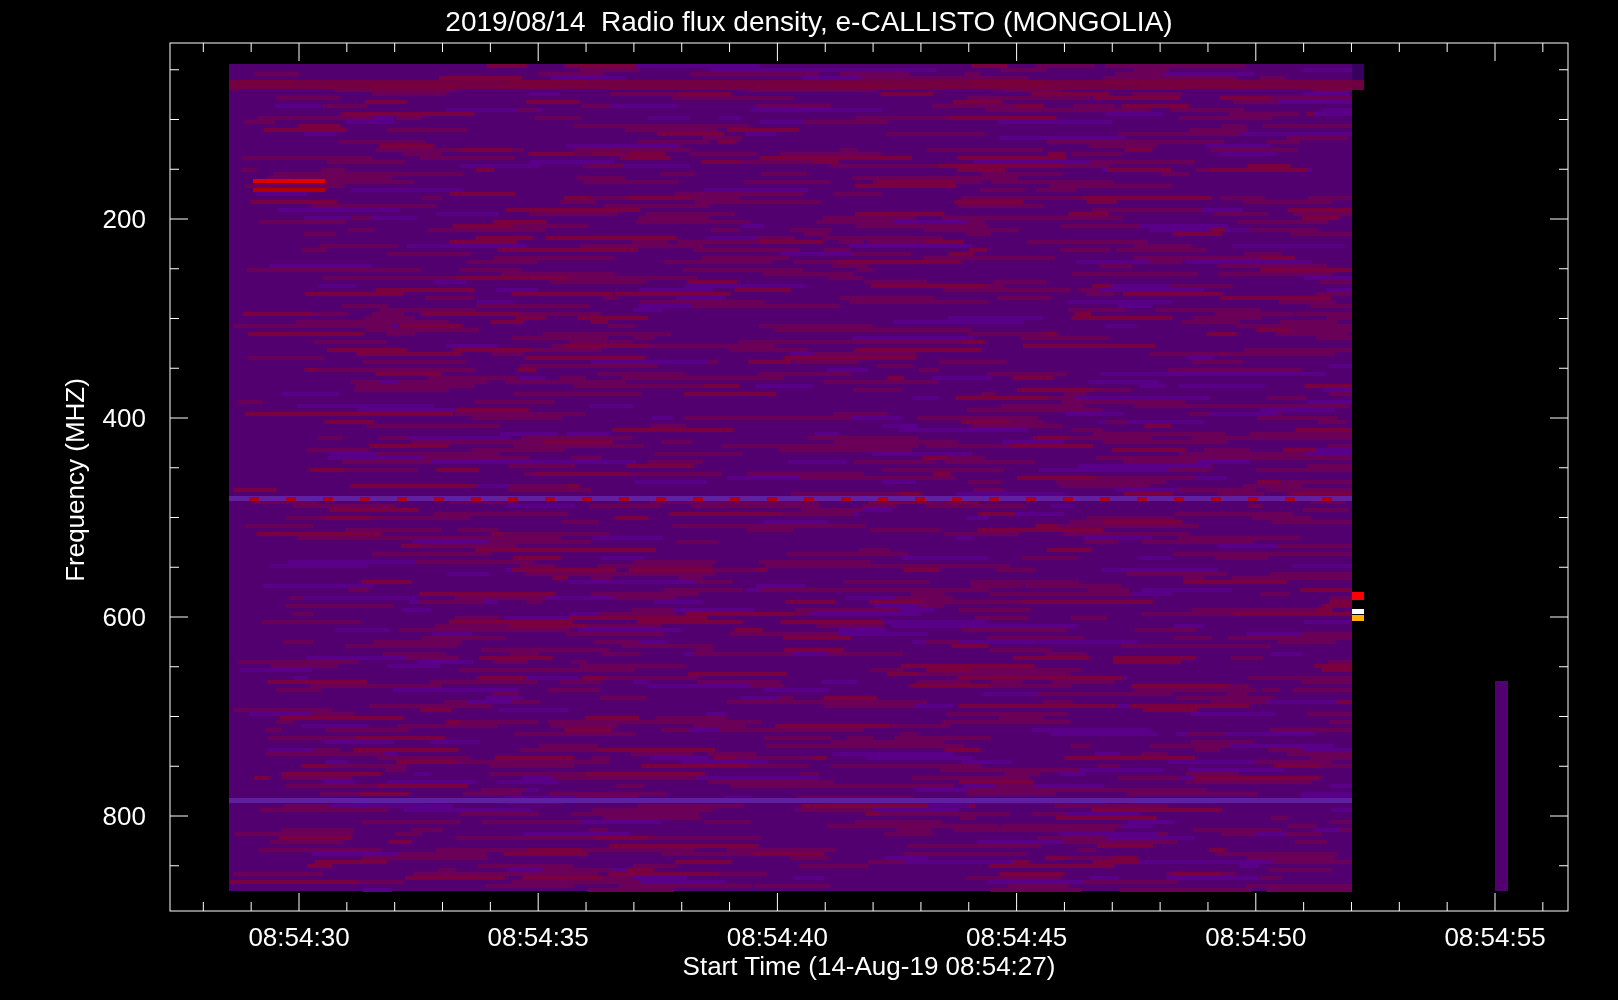 Image resolution: width=1618 pixels, height=1000 pixels. I want to click on x-tick-label: 08:54:30, so click(299, 937).